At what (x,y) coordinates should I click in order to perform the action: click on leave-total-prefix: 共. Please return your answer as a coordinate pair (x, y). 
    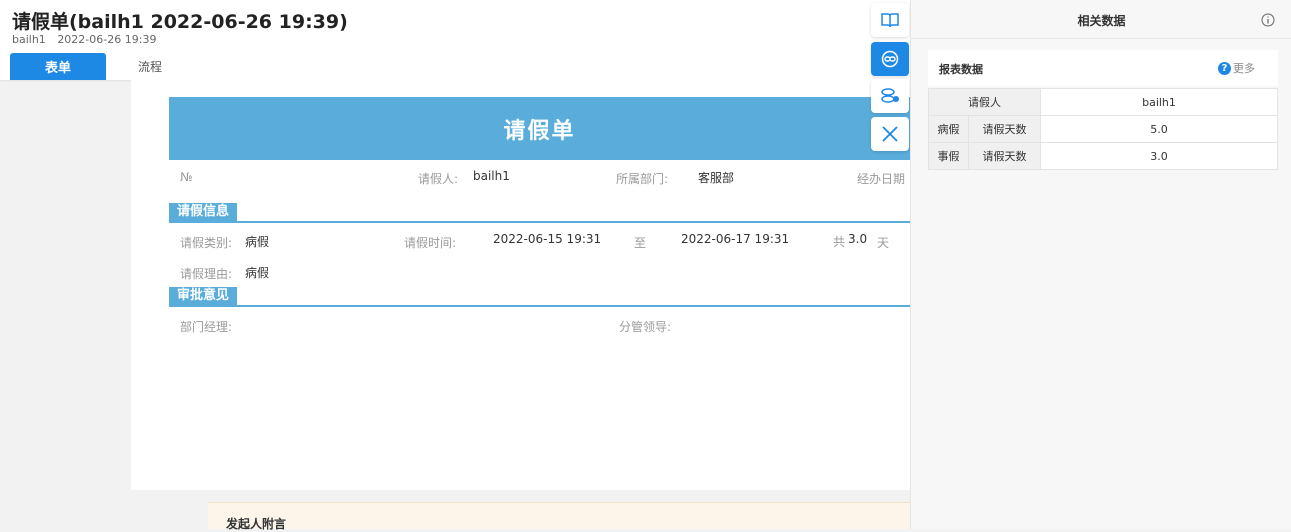
    Looking at the image, I should click on (839, 242).